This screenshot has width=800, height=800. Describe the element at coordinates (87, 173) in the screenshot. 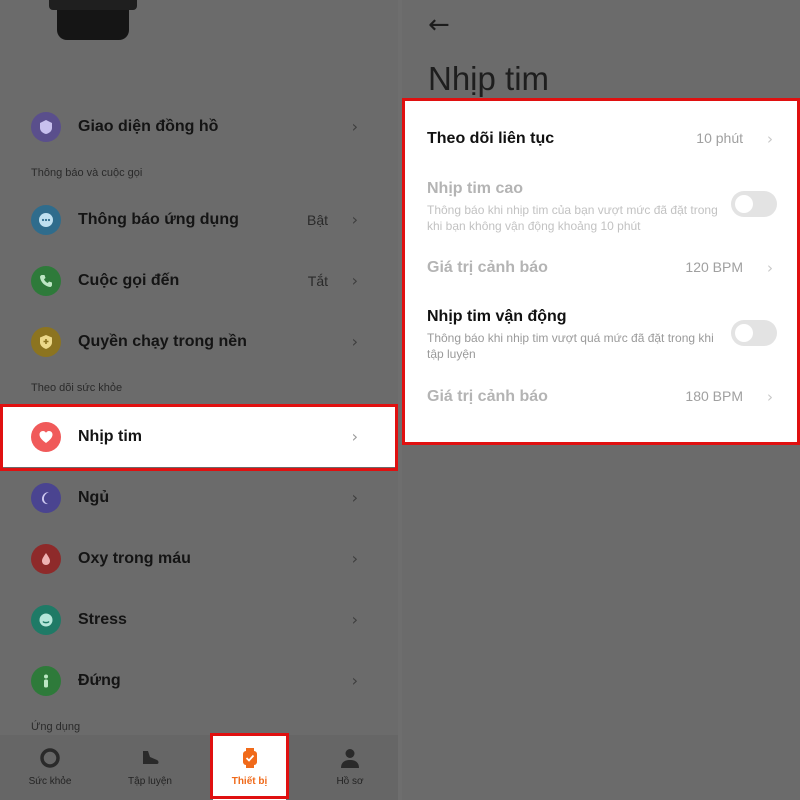

I see `section-notifications-heading: Thông báo và cuộc gọi` at that location.